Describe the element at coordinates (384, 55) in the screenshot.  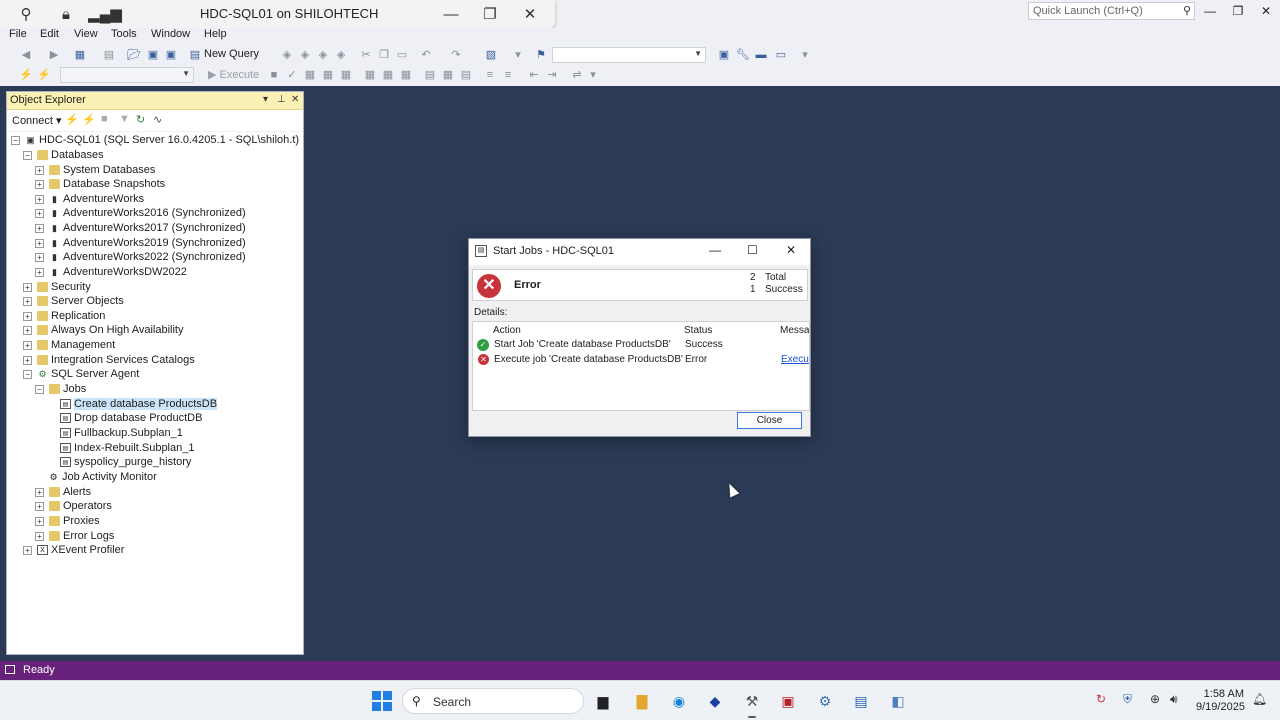
I see `copy-icon: ❐` at that location.